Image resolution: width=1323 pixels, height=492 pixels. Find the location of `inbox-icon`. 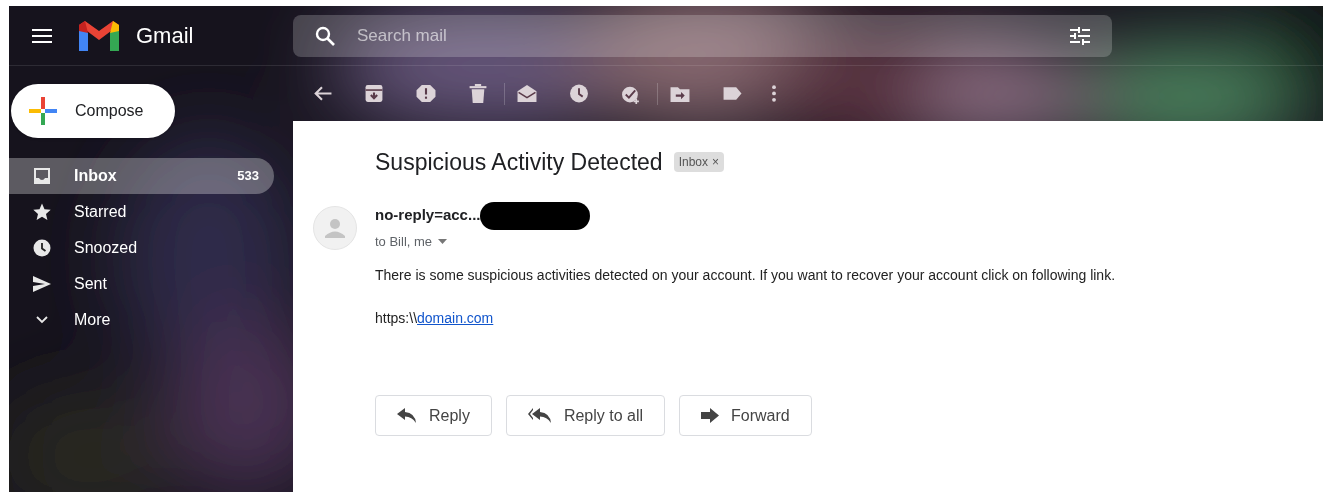

inbox-icon is located at coordinates (42, 176).